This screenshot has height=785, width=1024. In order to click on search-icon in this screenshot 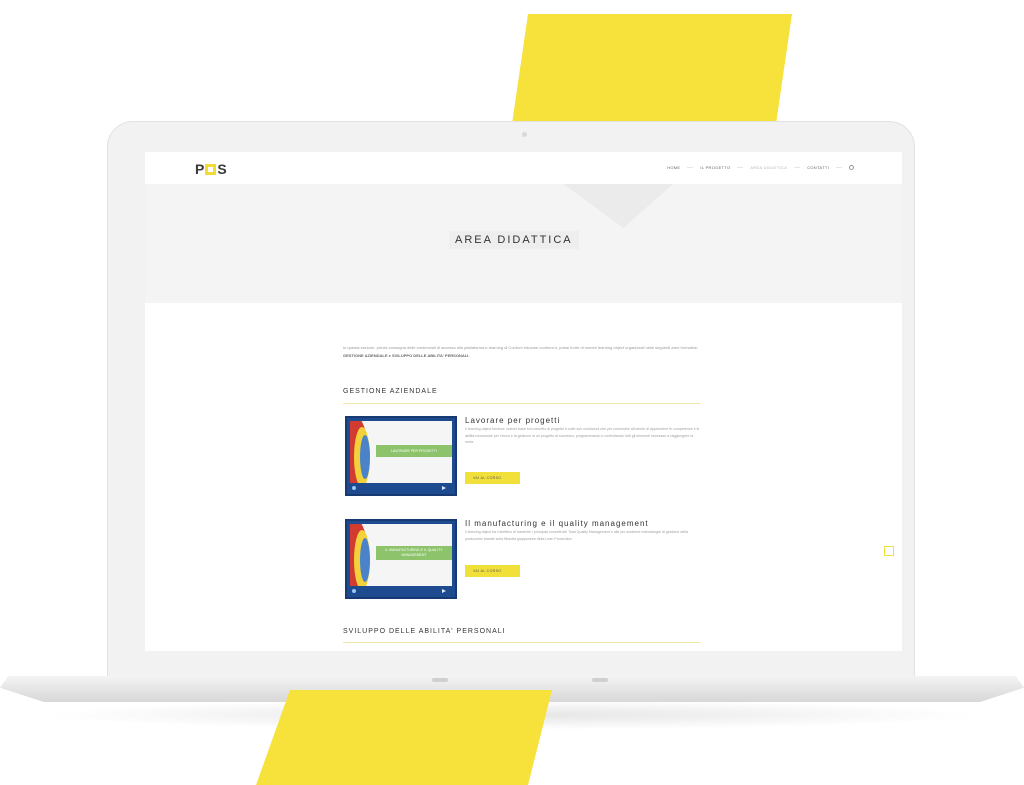, I will do `click(851, 167)`.